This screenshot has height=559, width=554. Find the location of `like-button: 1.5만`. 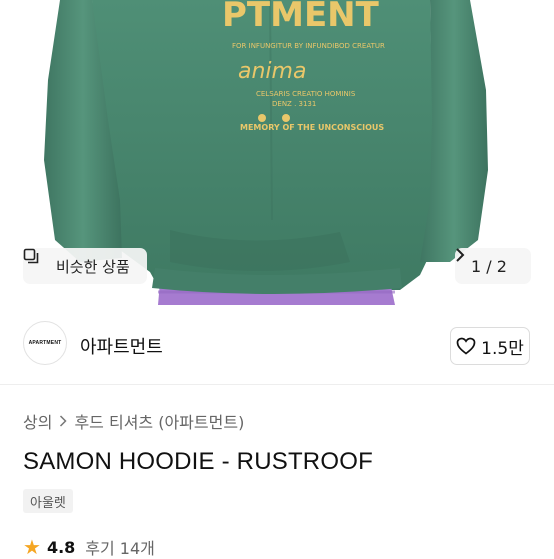

like-button: 1.5만 is located at coordinates (490, 346).